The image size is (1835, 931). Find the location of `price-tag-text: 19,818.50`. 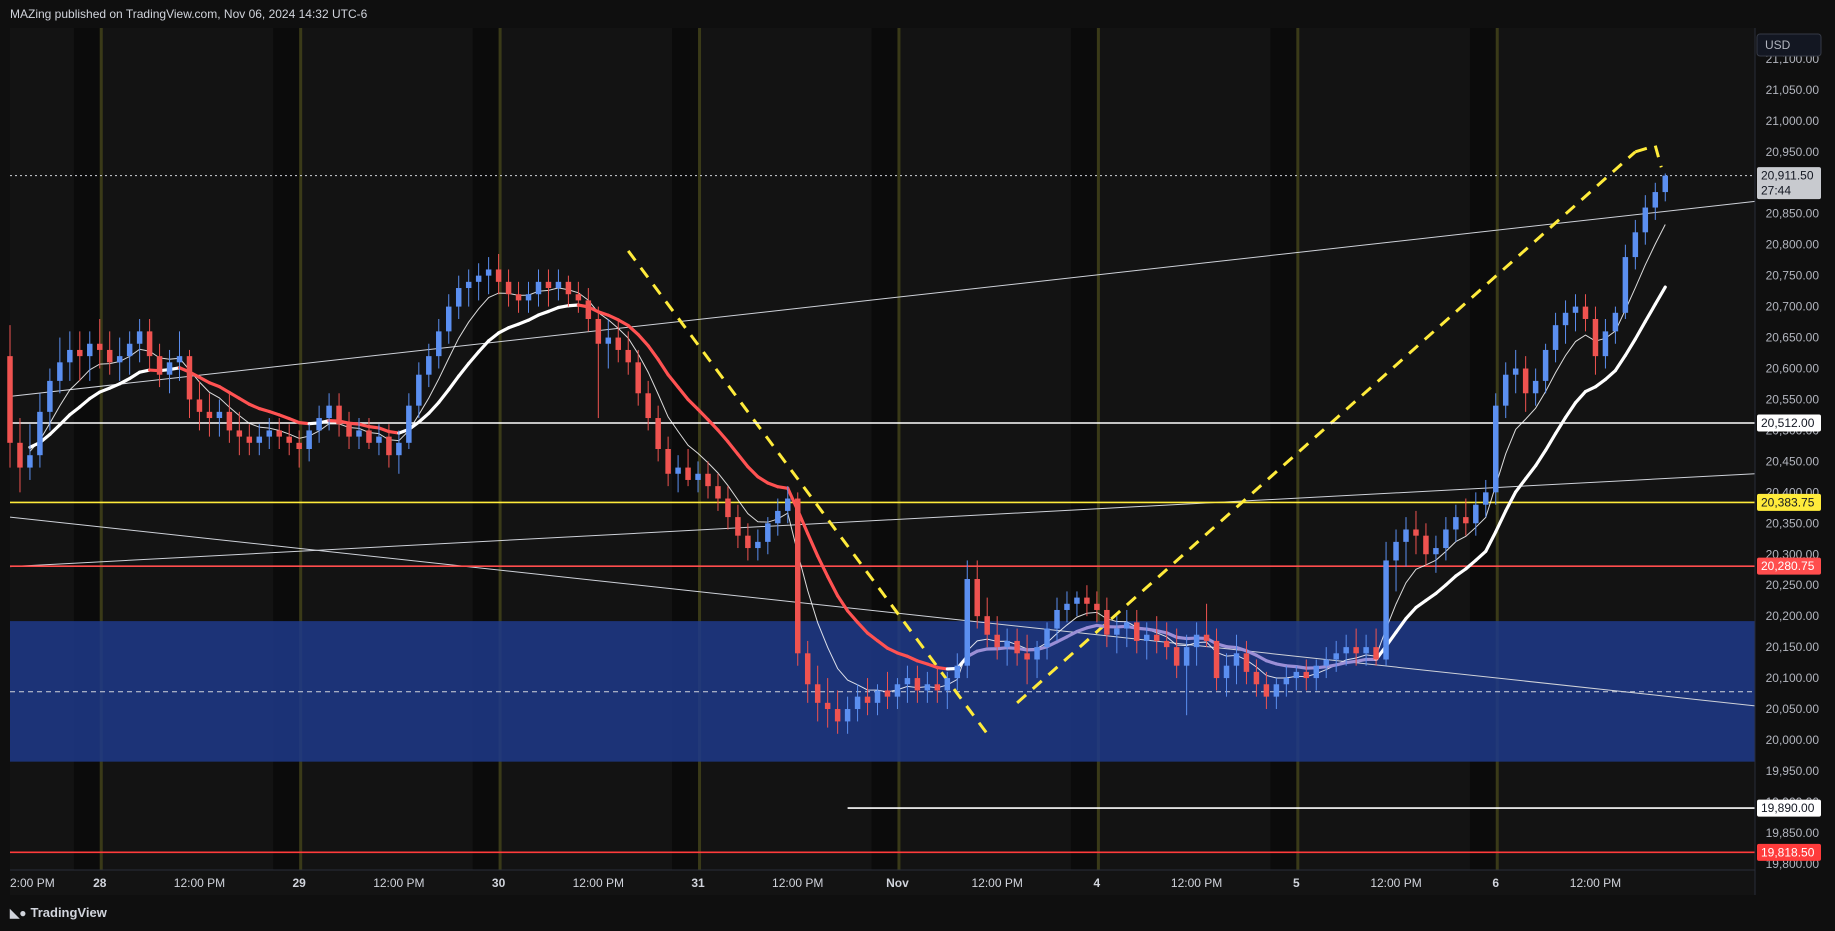

price-tag-text: 19,818.50 is located at coordinates (1788, 852).